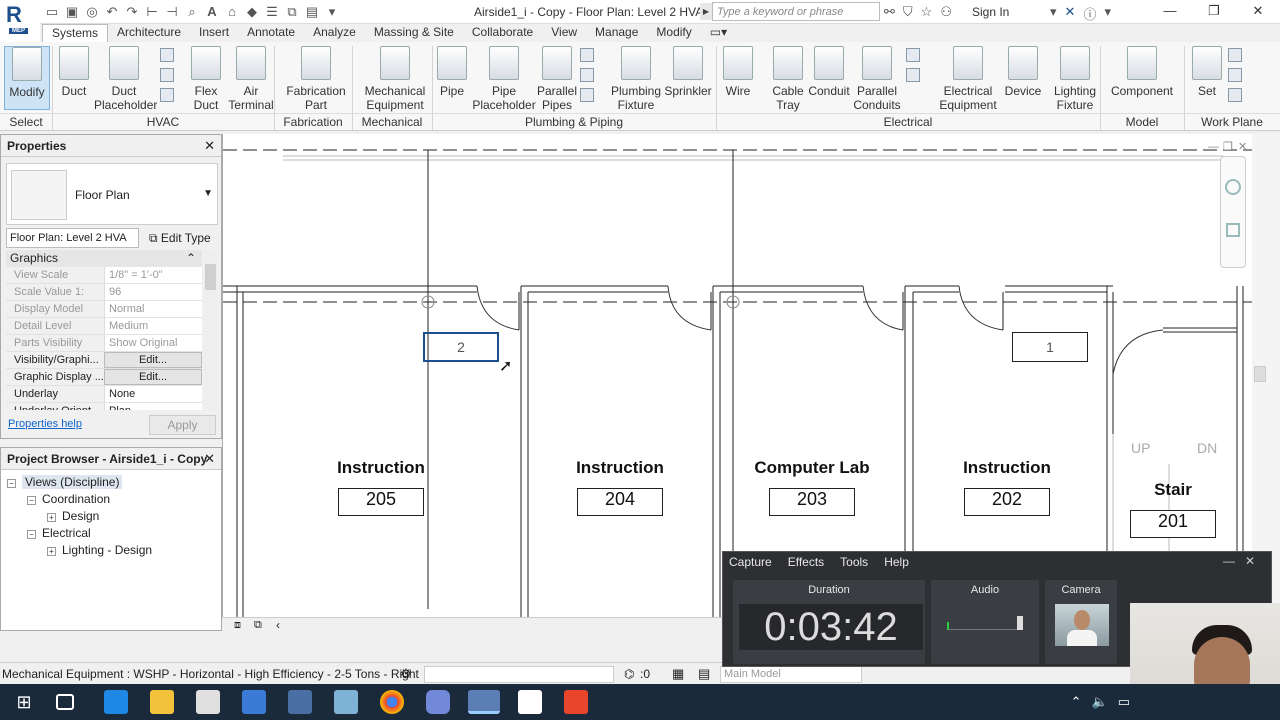 Image resolution: width=1280 pixels, height=720 pixels. I want to click on exchange-icon: ✕, so click(1070, 13).